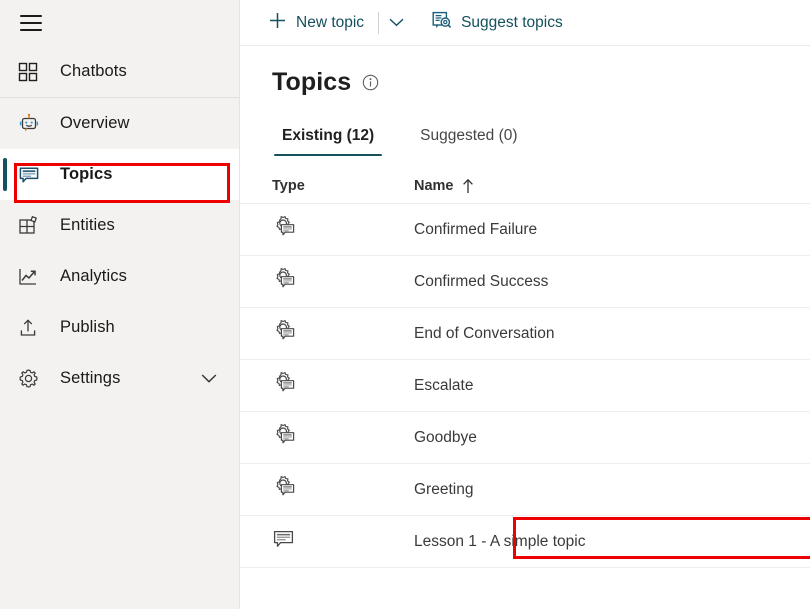  What do you see at coordinates (32, 225) in the screenshot?
I see `entities-icon` at bounding box center [32, 225].